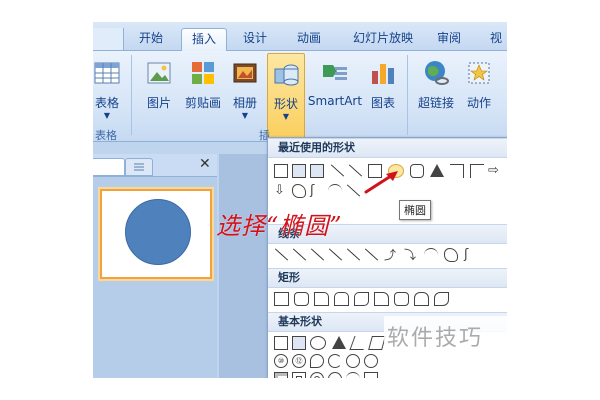  What do you see at coordinates (341, 299) in the screenshot?
I see `snip-same-side-icon` at bounding box center [341, 299].